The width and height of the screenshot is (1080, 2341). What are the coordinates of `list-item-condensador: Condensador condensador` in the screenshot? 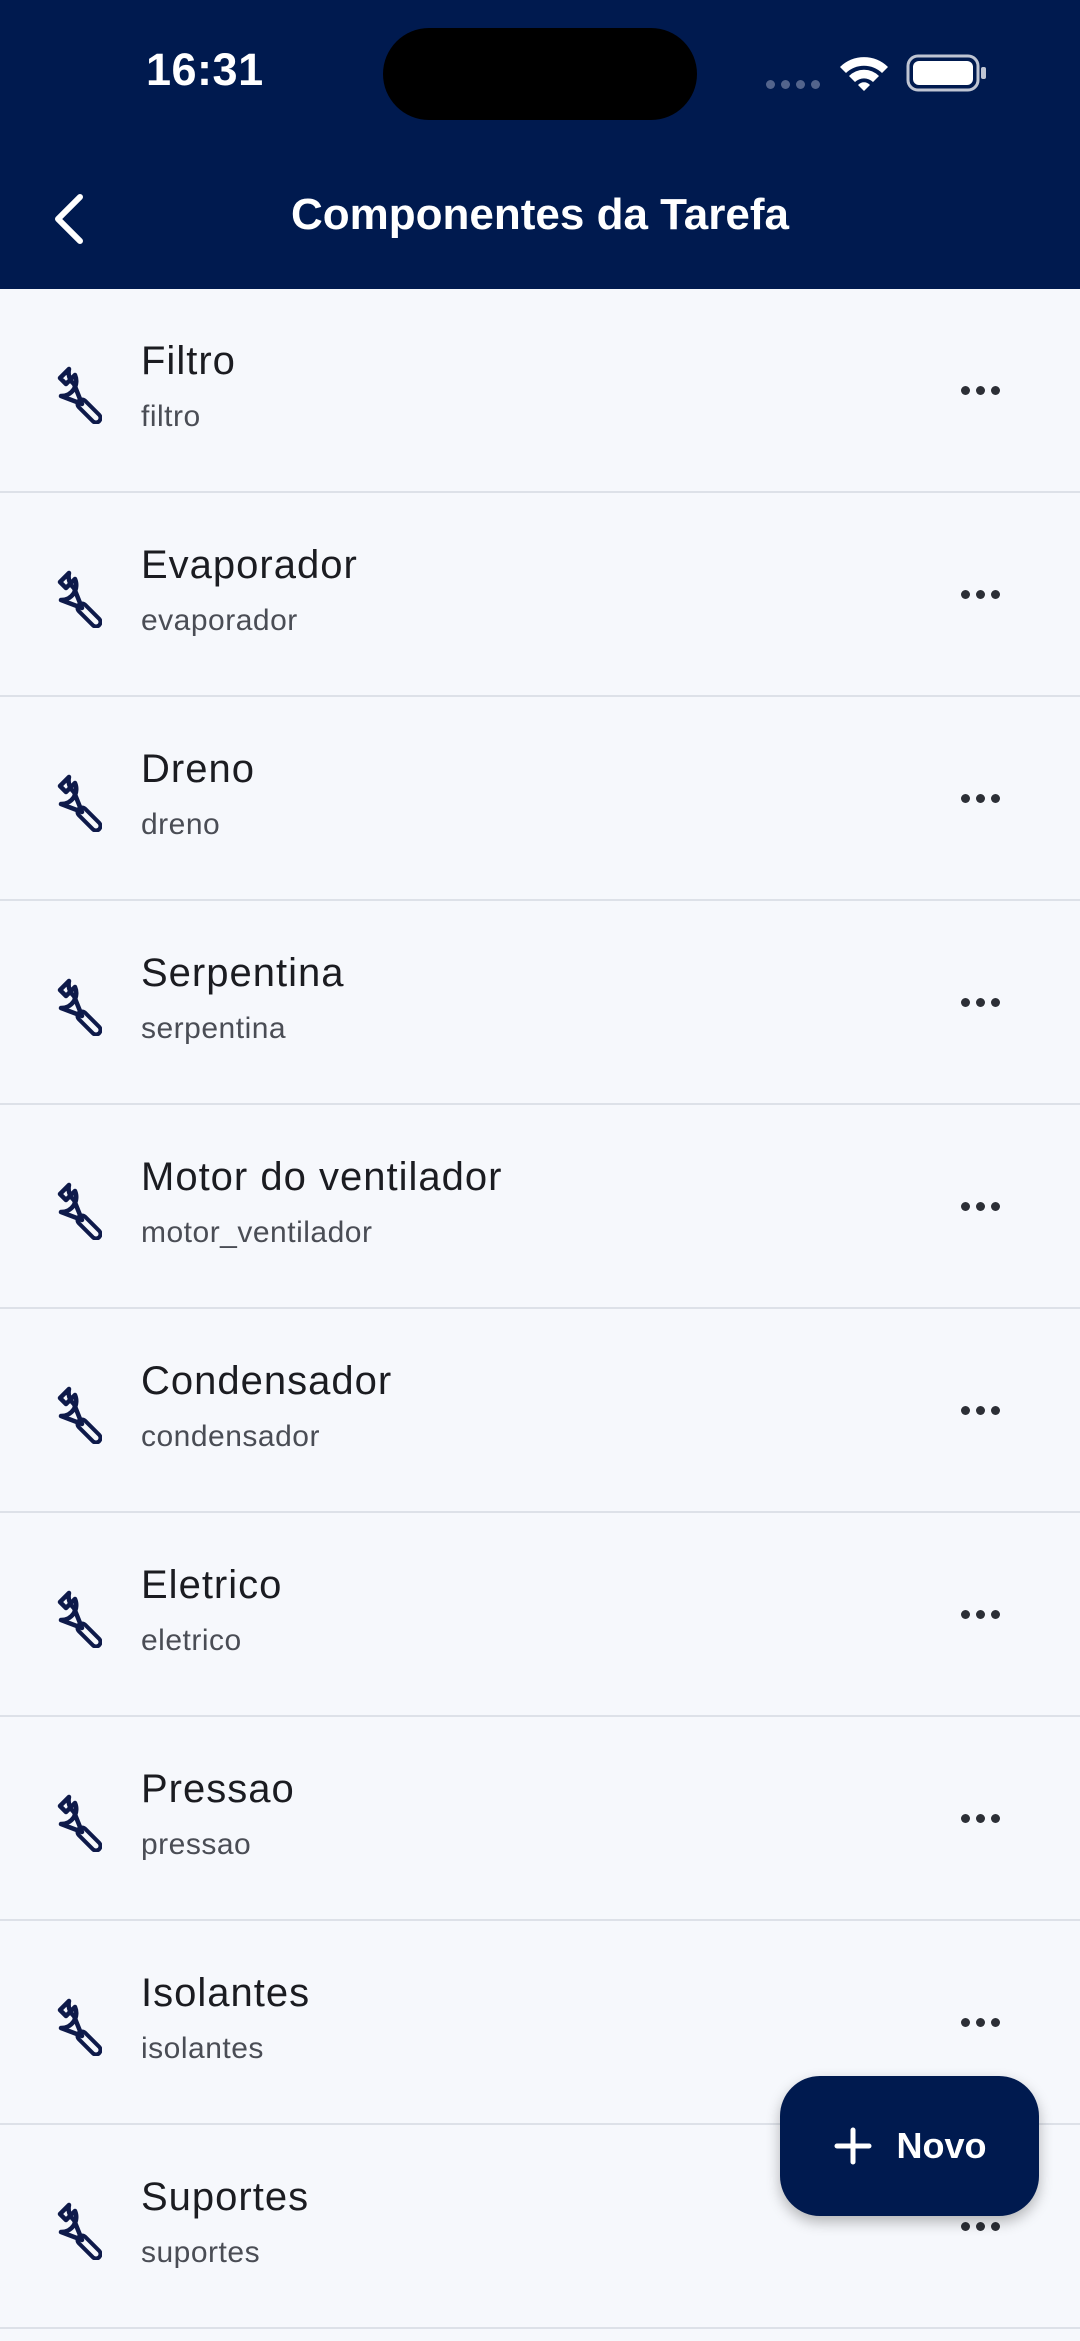 It's located at (540, 1411).